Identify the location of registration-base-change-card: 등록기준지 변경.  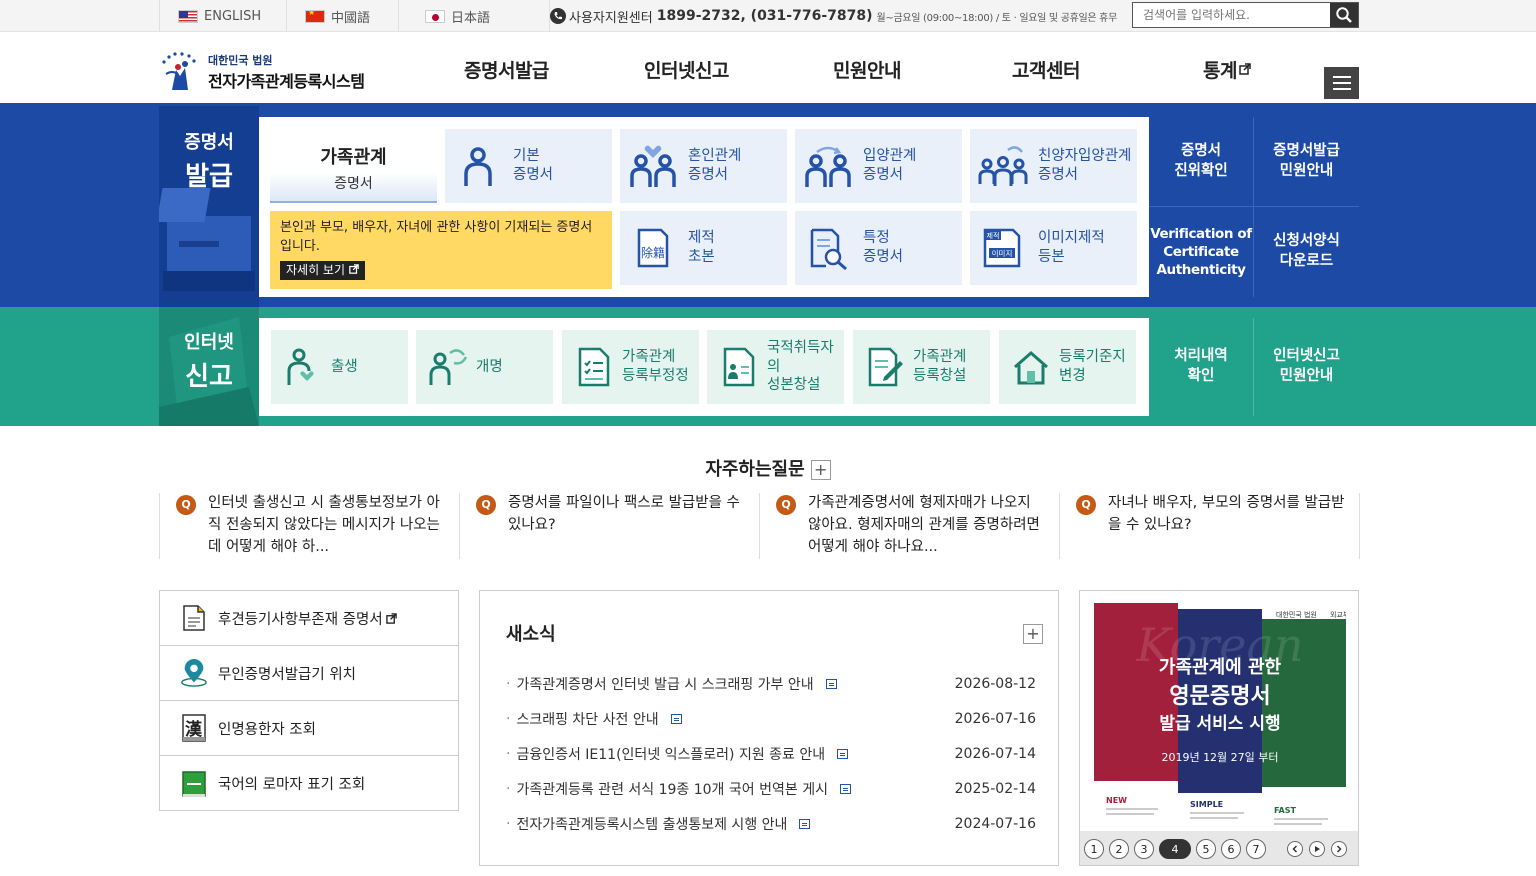
(1067, 367).